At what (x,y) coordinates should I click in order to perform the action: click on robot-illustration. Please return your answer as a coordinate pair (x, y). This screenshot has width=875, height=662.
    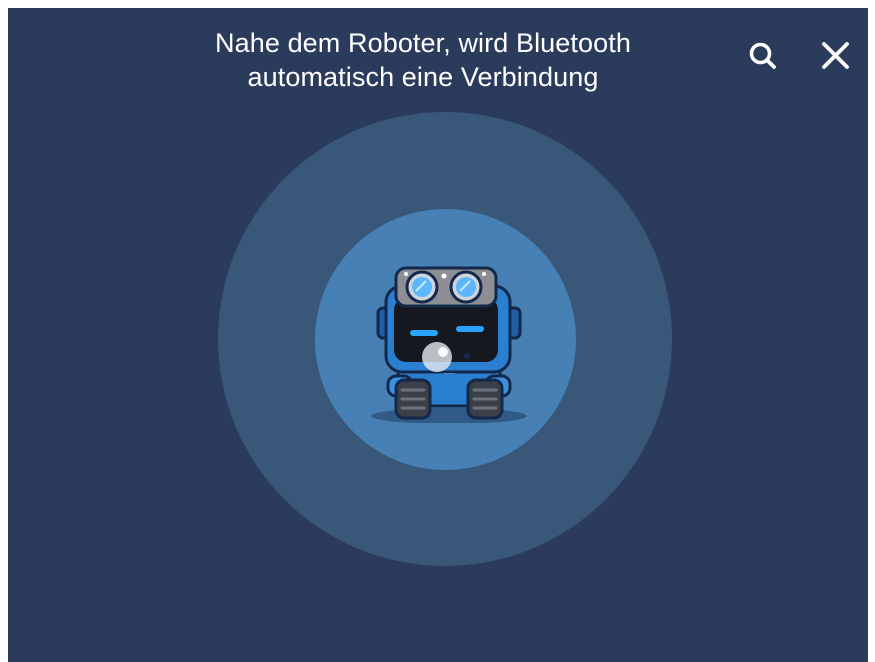
    Looking at the image, I should click on (449, 335).